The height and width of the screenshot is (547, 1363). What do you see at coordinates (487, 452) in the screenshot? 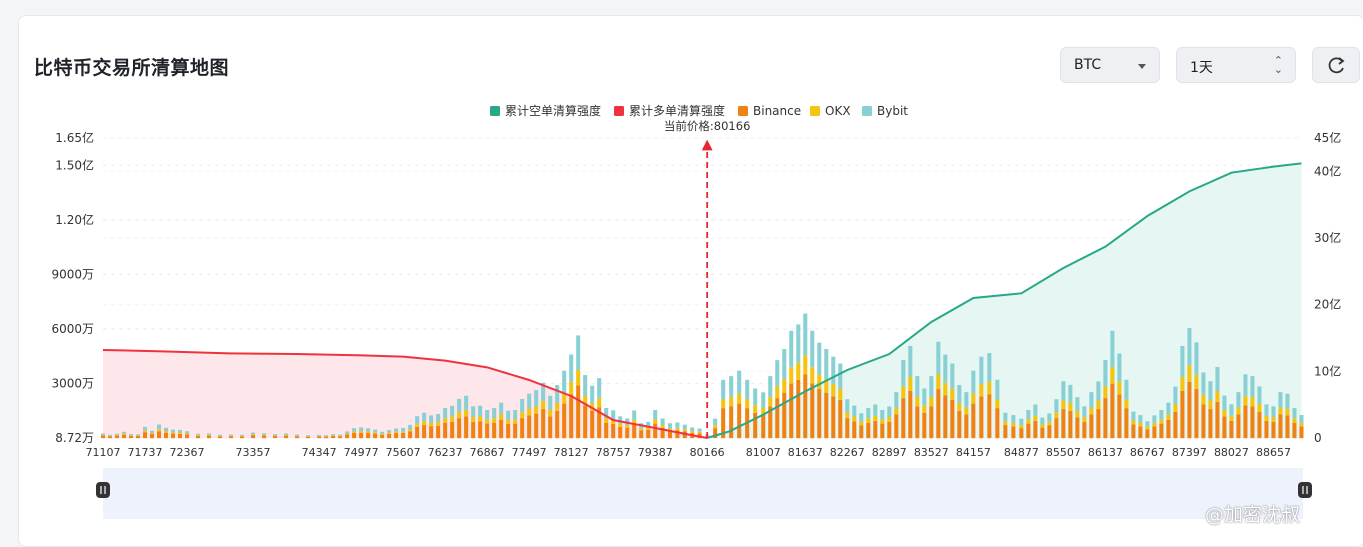
I see `x-tick-label: 76867` at bounding box center [487, 452].